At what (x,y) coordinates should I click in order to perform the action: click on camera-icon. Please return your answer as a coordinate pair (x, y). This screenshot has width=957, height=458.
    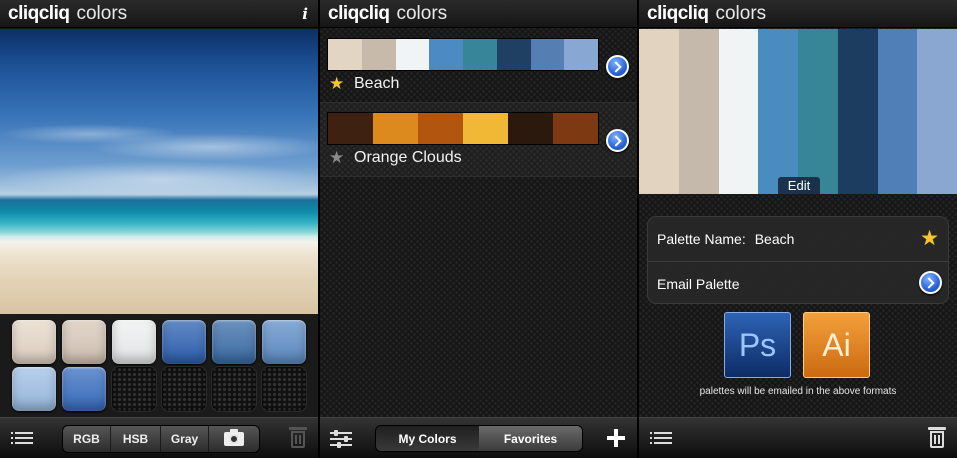
    Looking at the image, I should click on (234, 437).